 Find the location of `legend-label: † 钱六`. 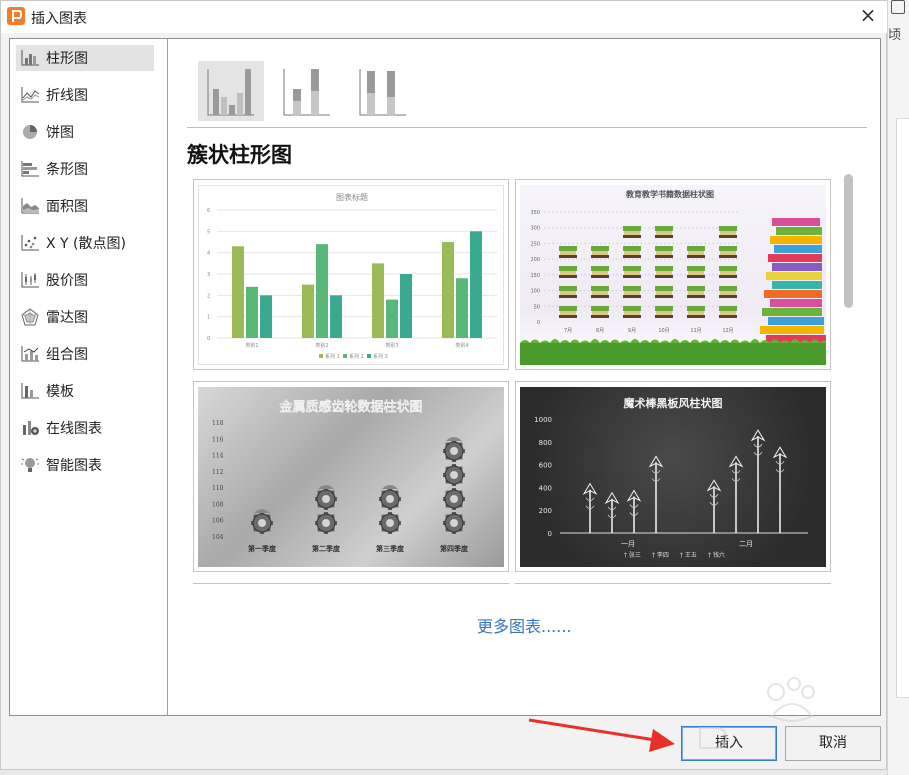

legend-label: † 钱六 is located at coordinates (716, 555).